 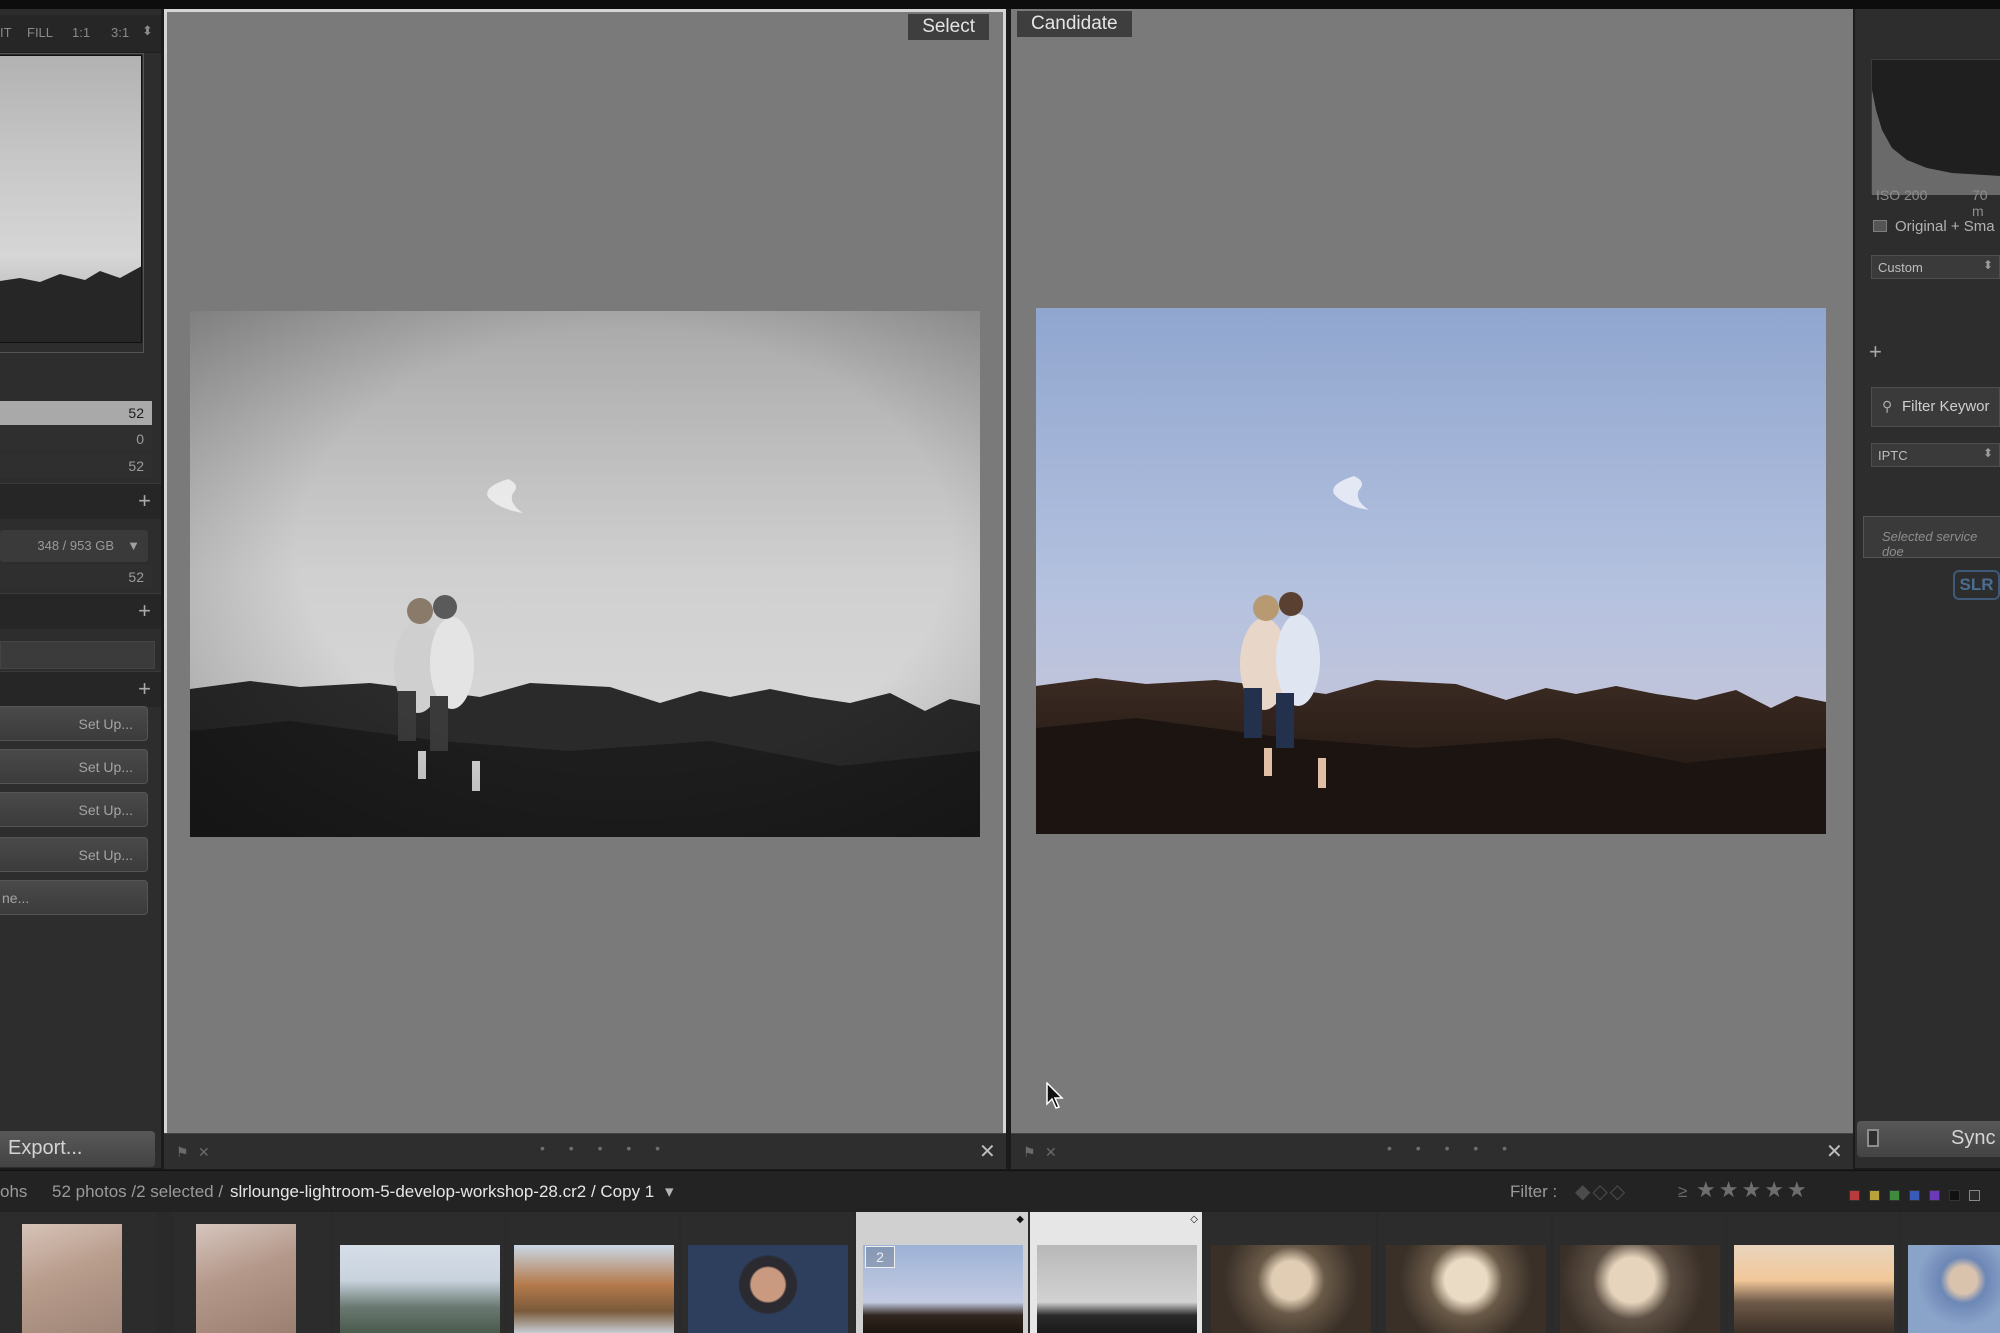 I want to click on navigator-preview, so click(x=71, y=199).